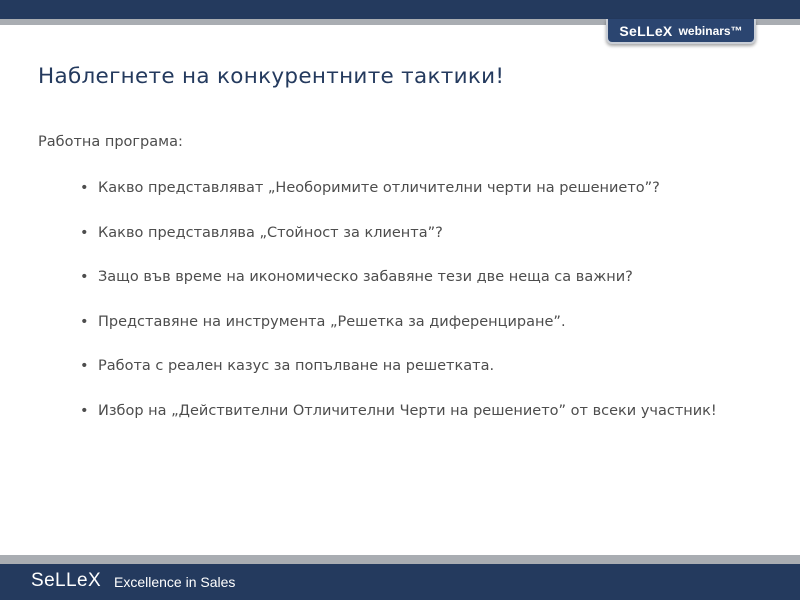  What do you see at coordinates (66, 580) in the screenshot?
I see `footer-brand-name: SeLLeX` at bounding box center [66, 580].